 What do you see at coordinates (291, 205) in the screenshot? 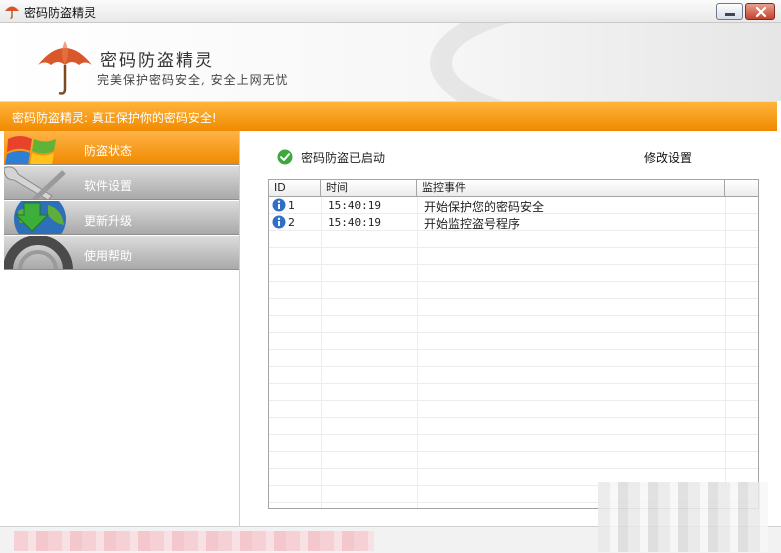
I see `row-id: 1` at bounding box center [291, 205].